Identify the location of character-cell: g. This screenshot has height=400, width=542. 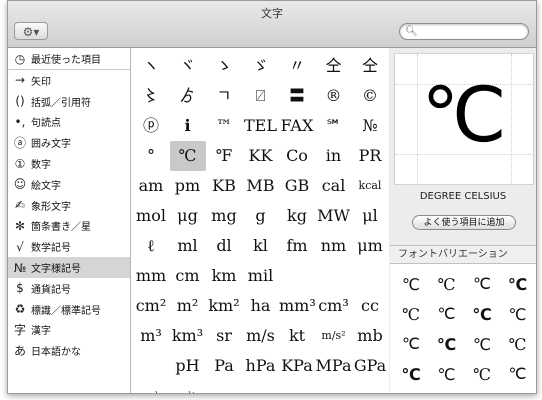
(261, 216).